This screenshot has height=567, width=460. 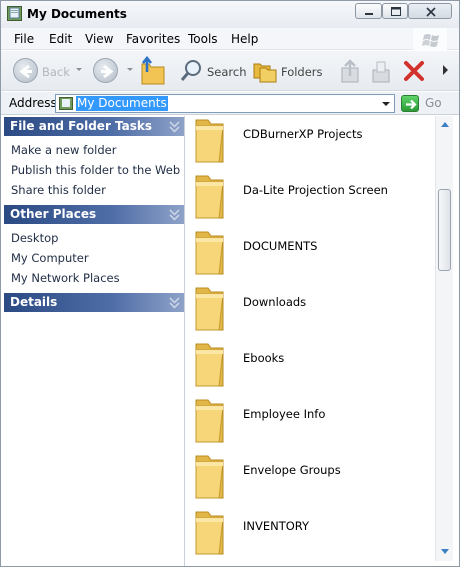 I want to click on folder-item: DOCUMENTS, so click(x=310, y=256).